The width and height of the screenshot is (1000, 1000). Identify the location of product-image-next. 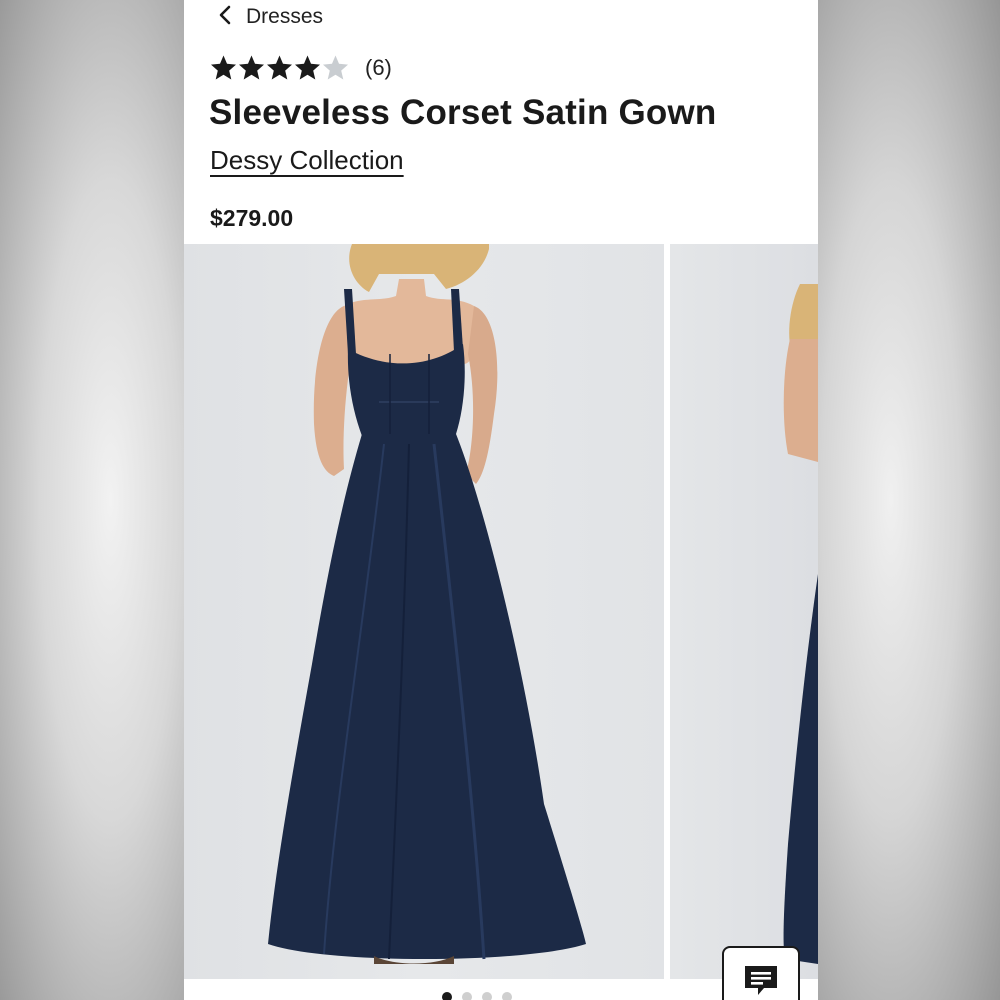
(744, 611).